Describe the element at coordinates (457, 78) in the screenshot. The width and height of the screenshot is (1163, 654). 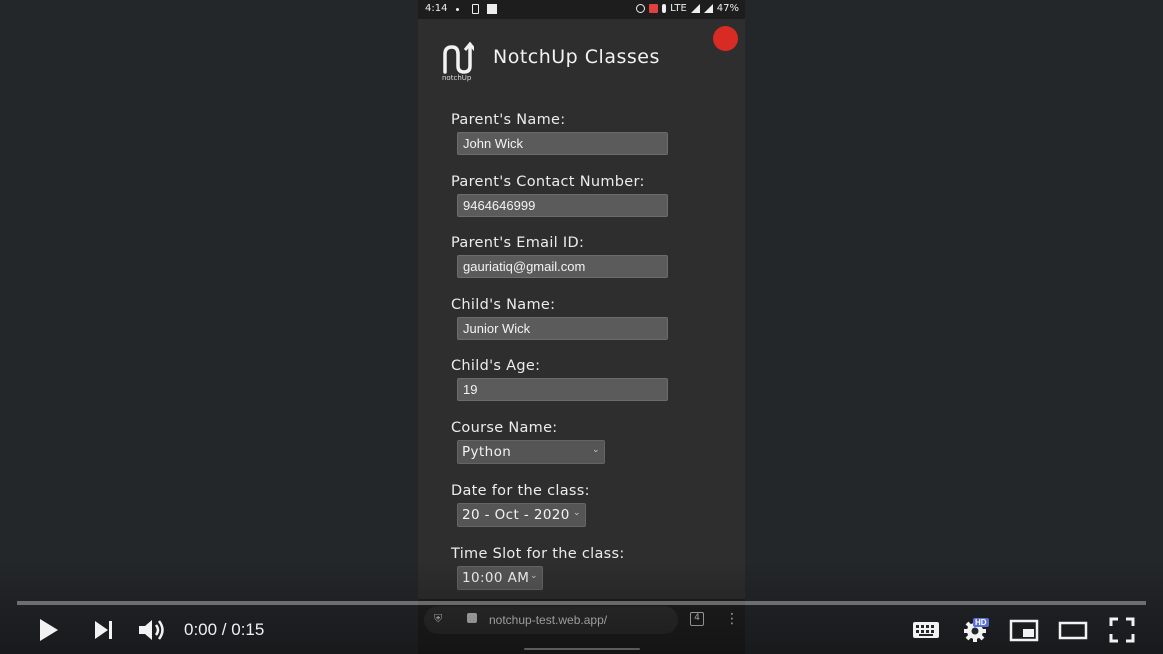
I see `logo-wordmark: notchUp` at that location.